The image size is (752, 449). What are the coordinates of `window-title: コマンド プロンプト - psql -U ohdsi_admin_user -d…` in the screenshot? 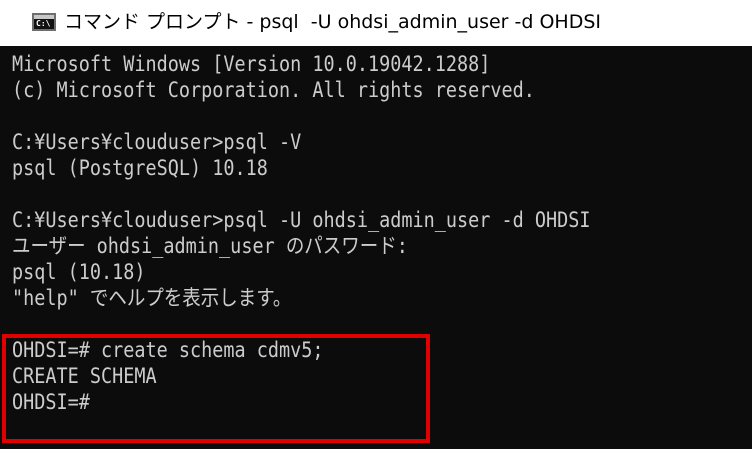 It's located at (332, 22).